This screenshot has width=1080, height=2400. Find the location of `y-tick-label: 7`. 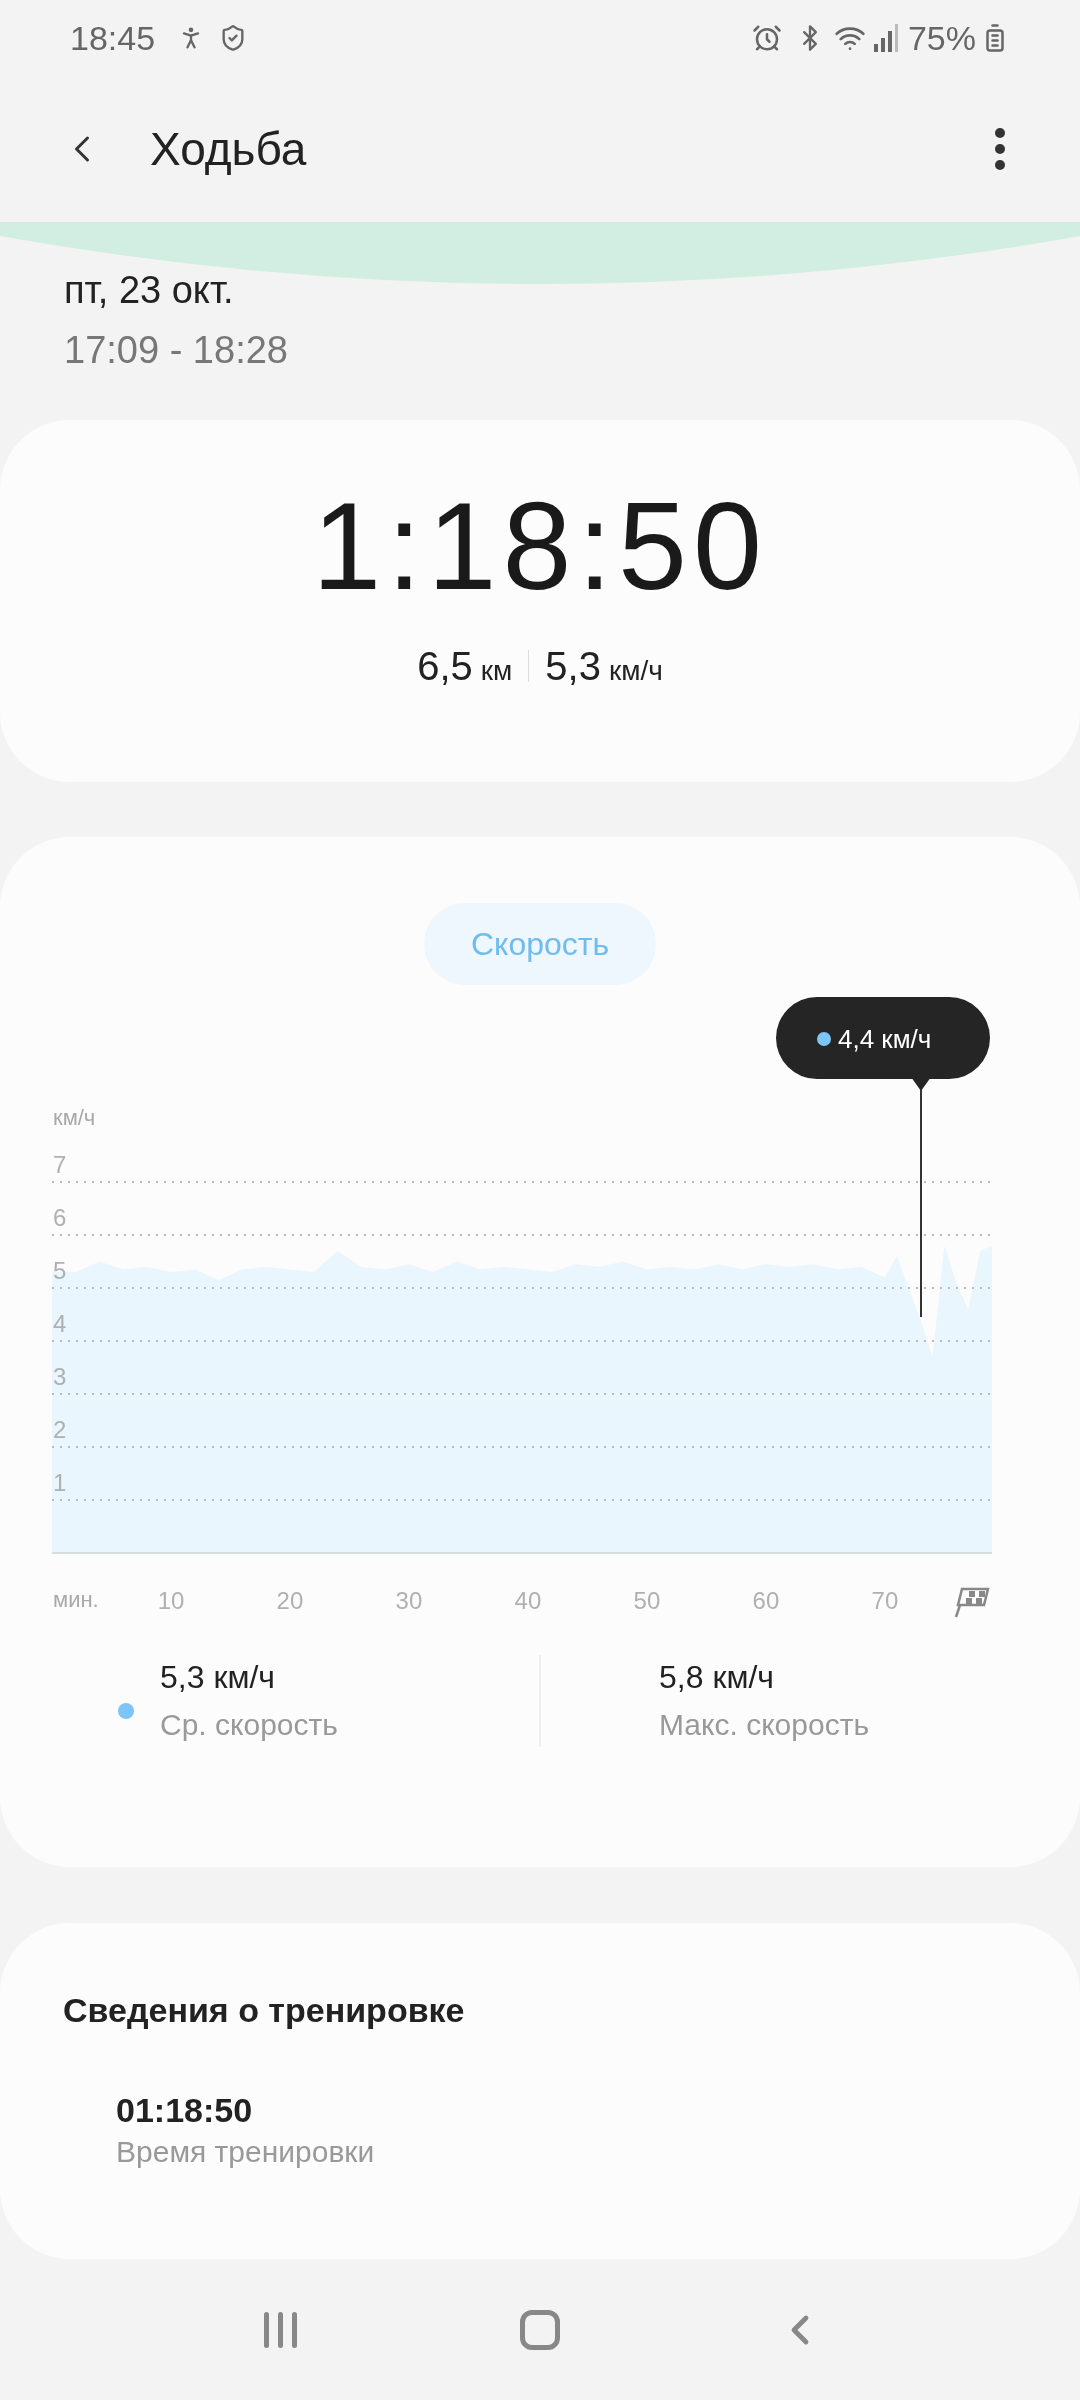

y-tick-label: 7 is located at coordinates (60, 1164).